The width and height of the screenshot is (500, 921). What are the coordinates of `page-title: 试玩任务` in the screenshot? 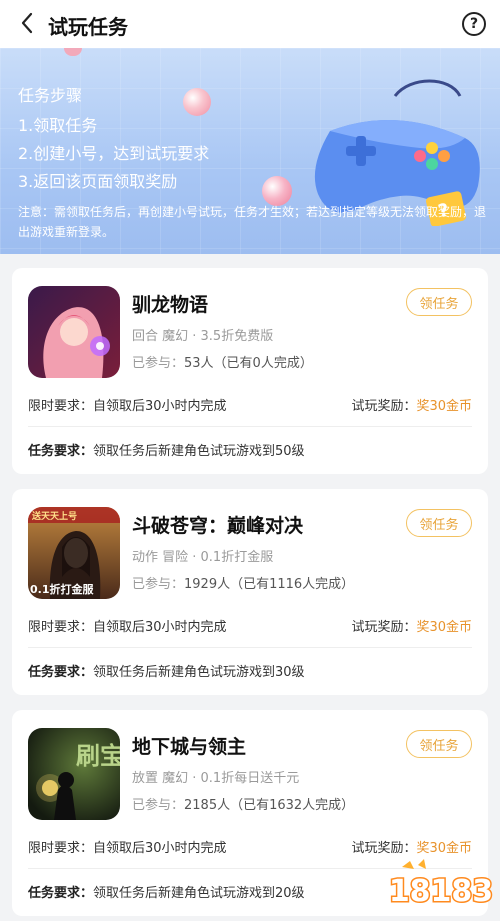 It's located at (88, 27).